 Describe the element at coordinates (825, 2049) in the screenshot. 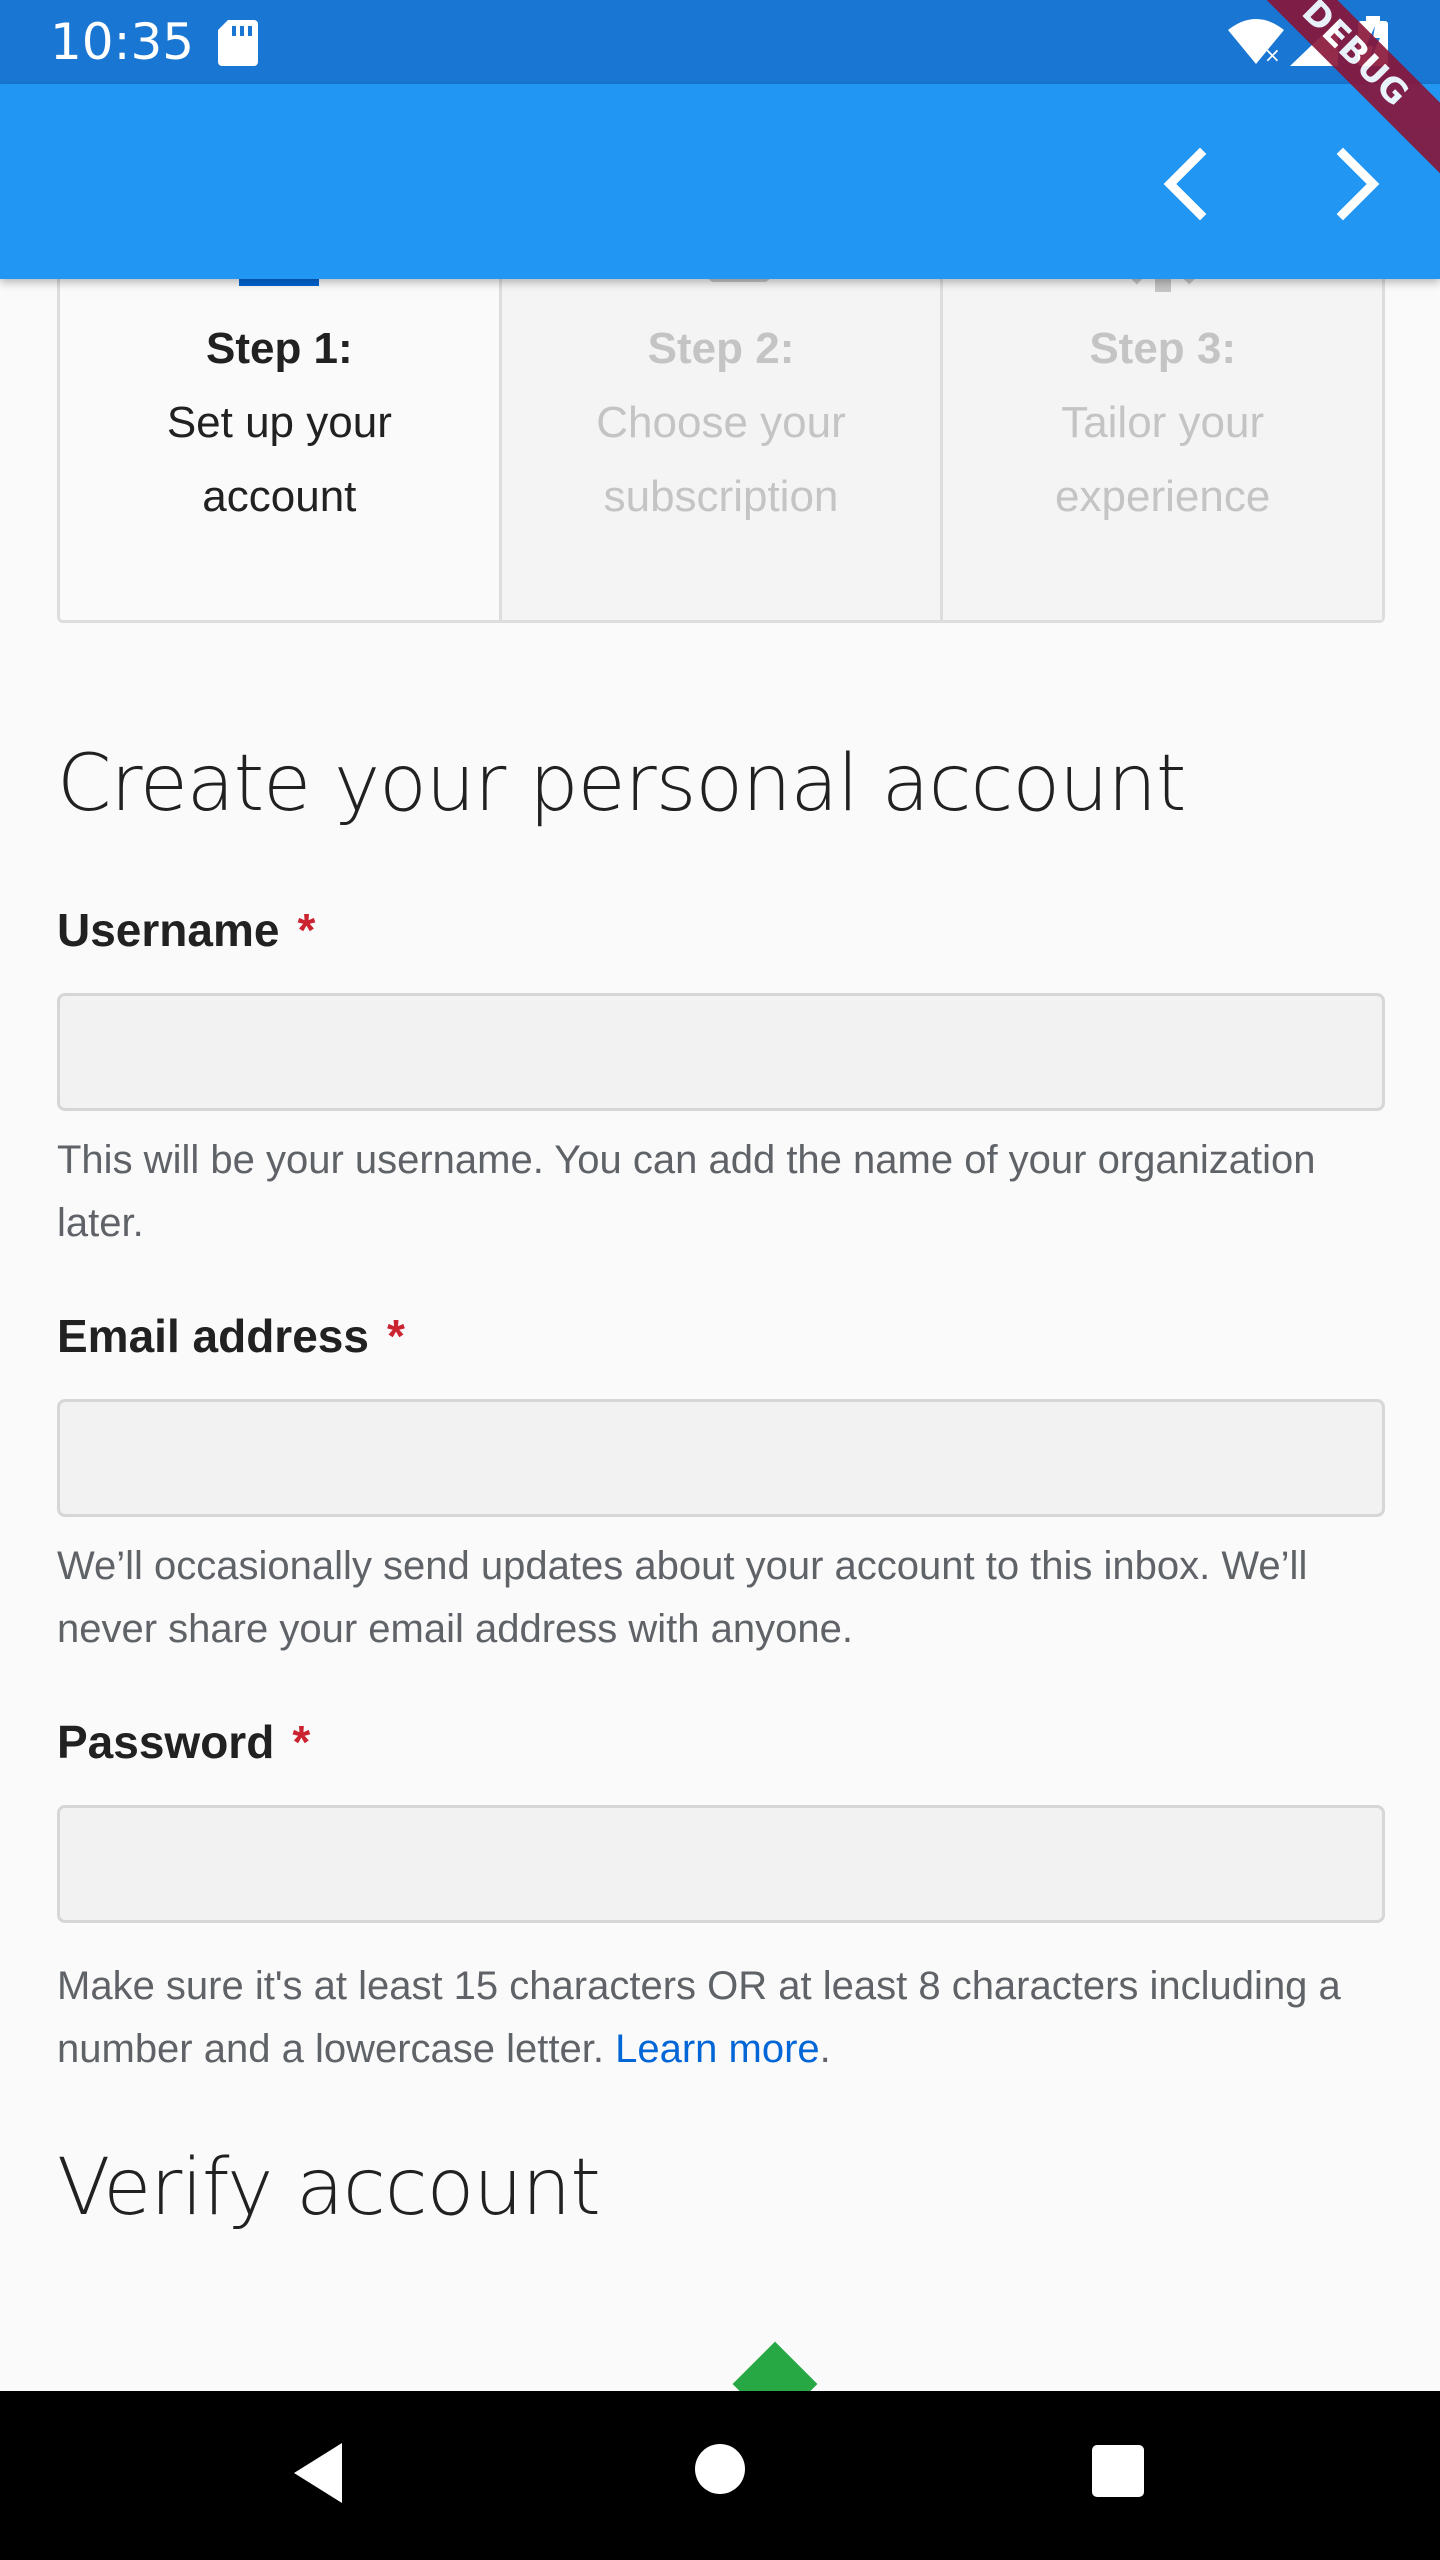

I see `password-help-suffix: .` at that location.